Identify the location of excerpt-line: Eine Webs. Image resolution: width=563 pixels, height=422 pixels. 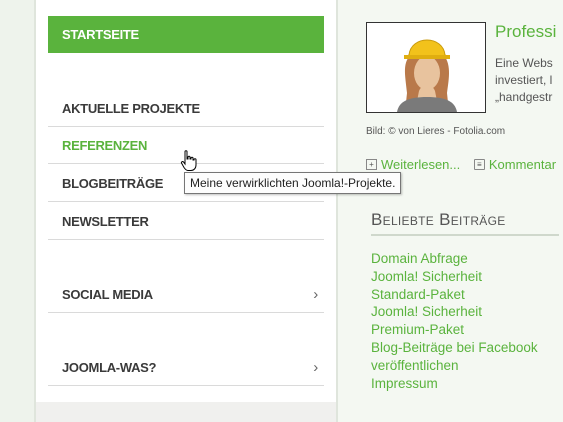
(524, 63).